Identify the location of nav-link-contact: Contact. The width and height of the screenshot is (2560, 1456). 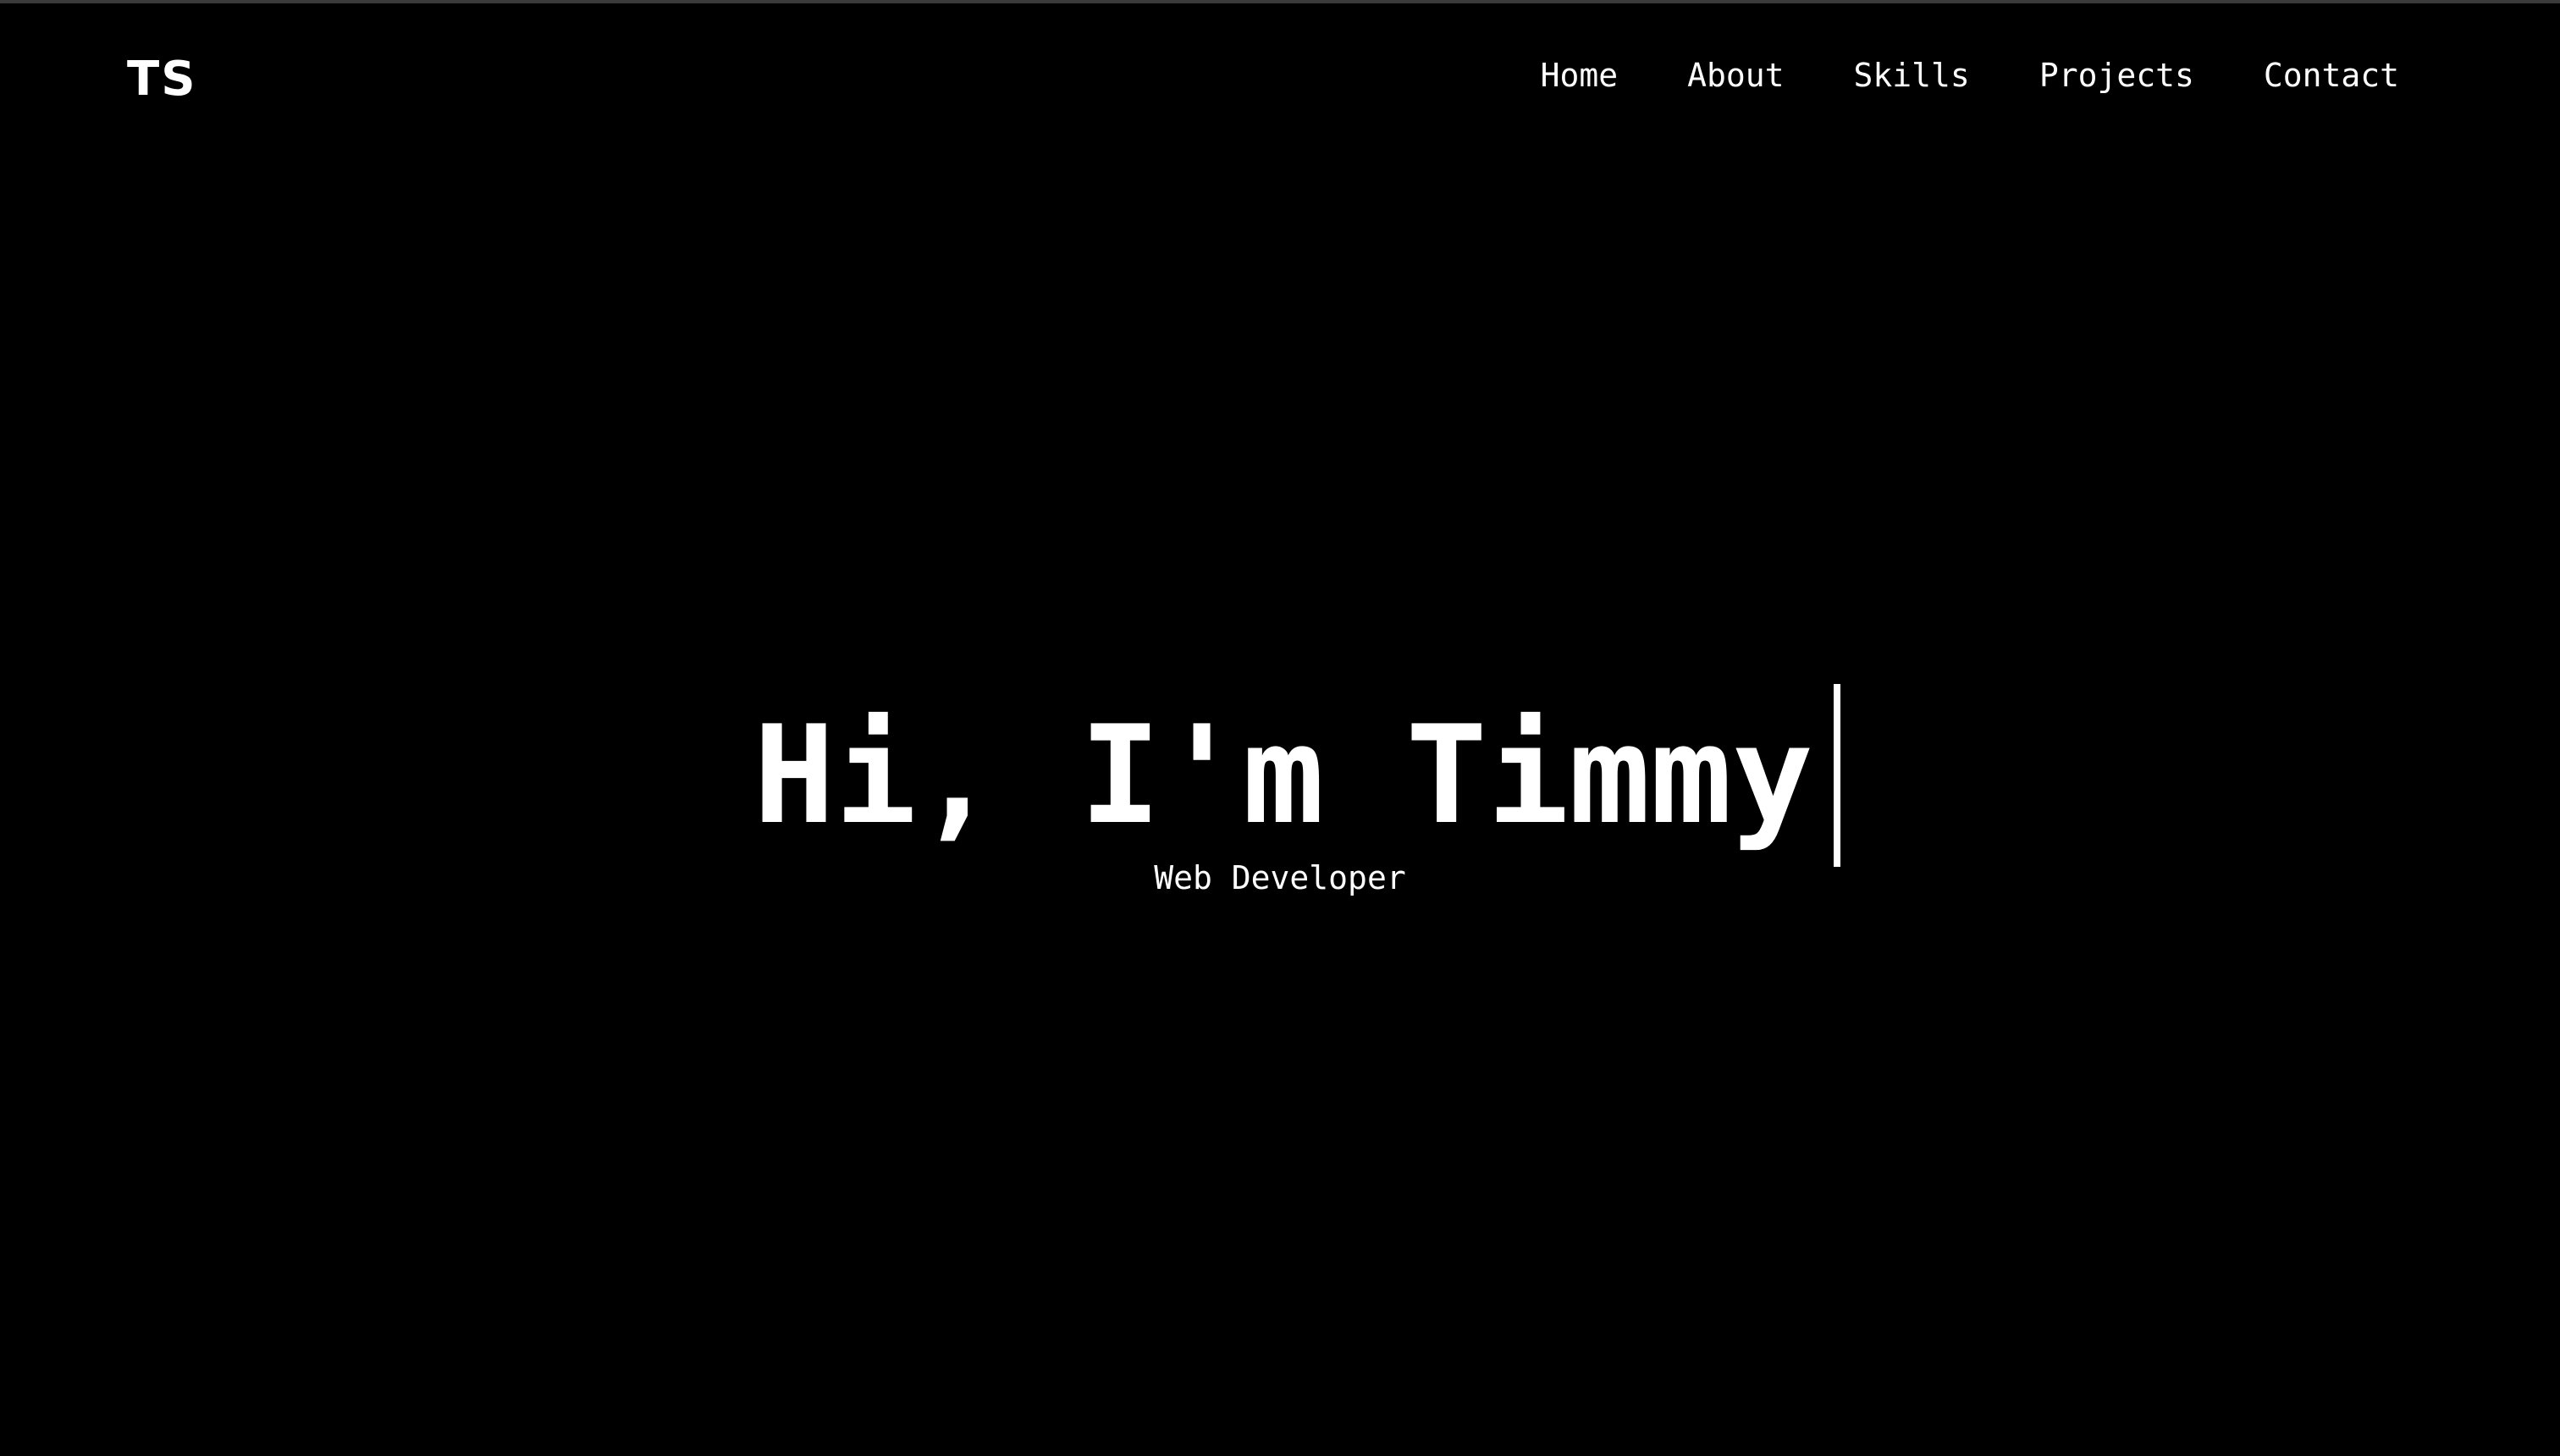
(2331, 75).